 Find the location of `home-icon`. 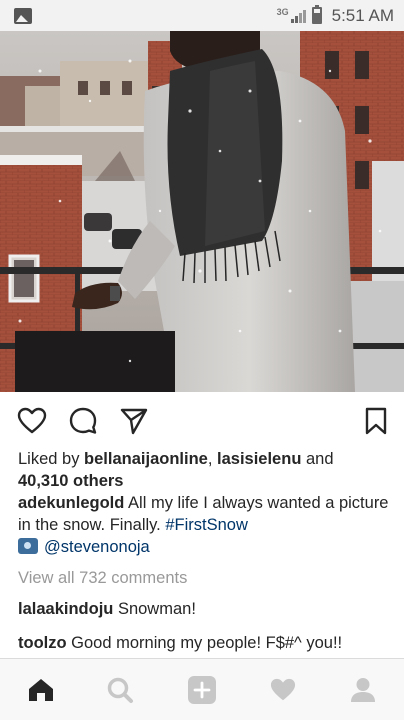

home-icon is located at coordinates (41, 690).